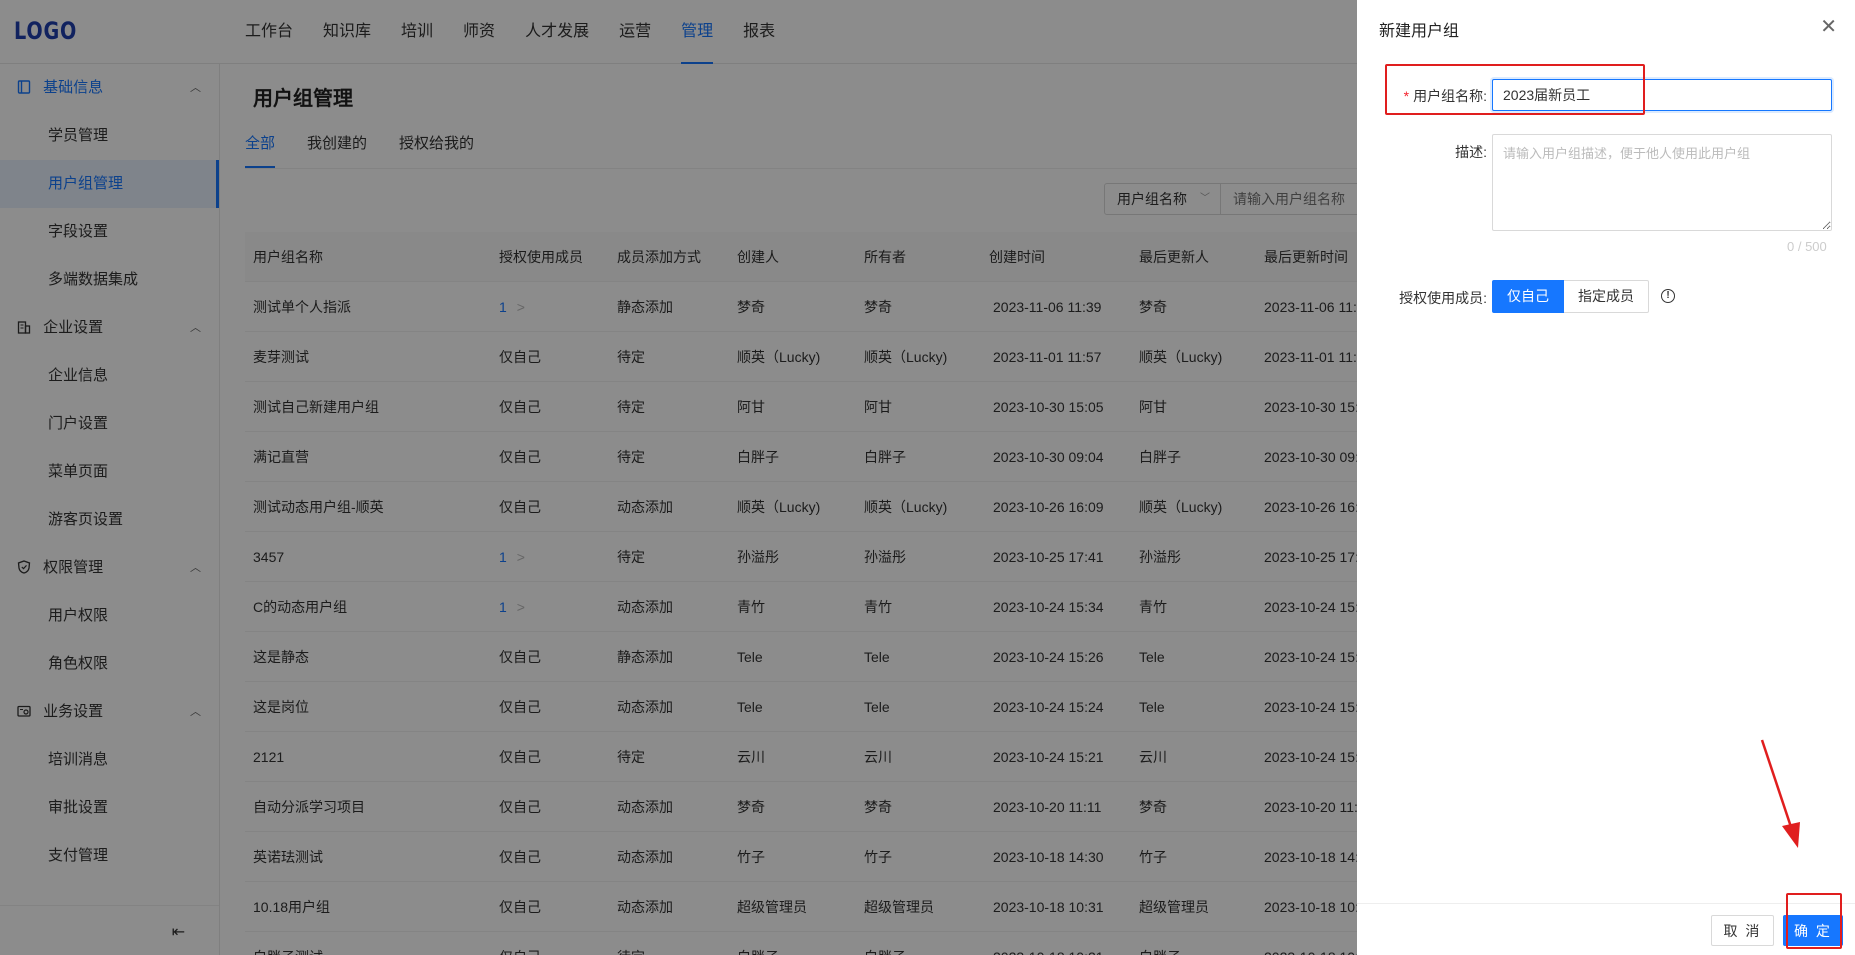 The width and height of the screenshot is (1855, 955). What do you see at coordinates (1606, 296) in the screenshot?
I see `auth-specified-members-button: 指定成员` at bounding box center [1606, 296].